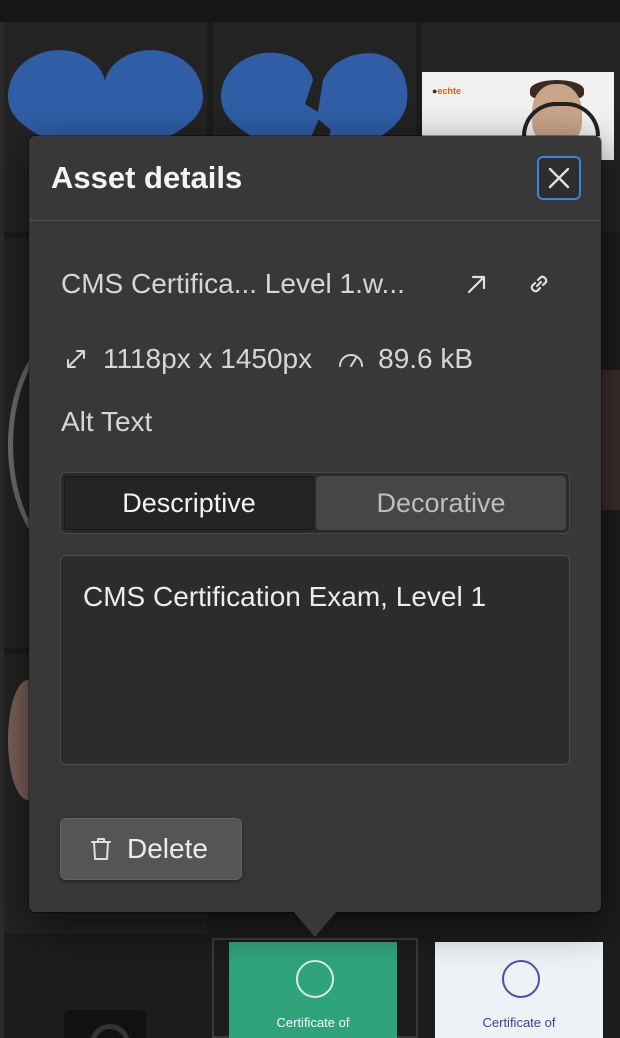 This screenshot has width=620, height=1038. What do you see at coordinates (351, 359) in the screenshot?
I see `gauge-icon` at bounding box center [351, 359].